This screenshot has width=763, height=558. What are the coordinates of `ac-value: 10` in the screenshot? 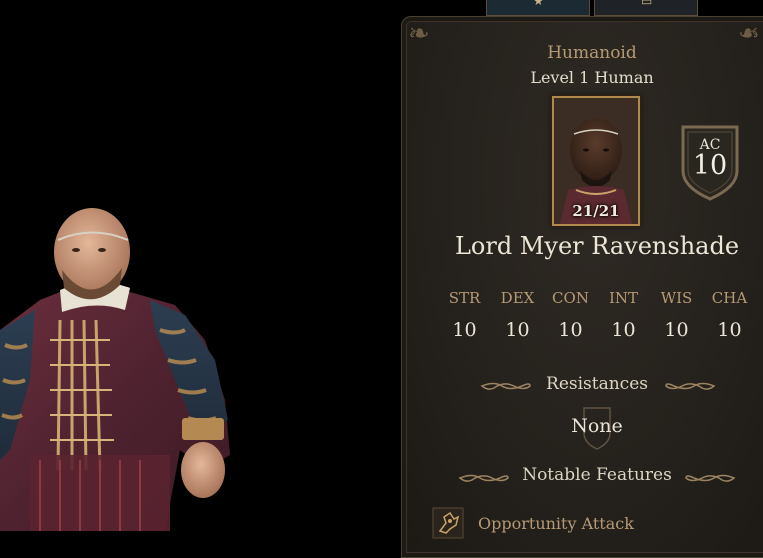 It's located at (710, 165).